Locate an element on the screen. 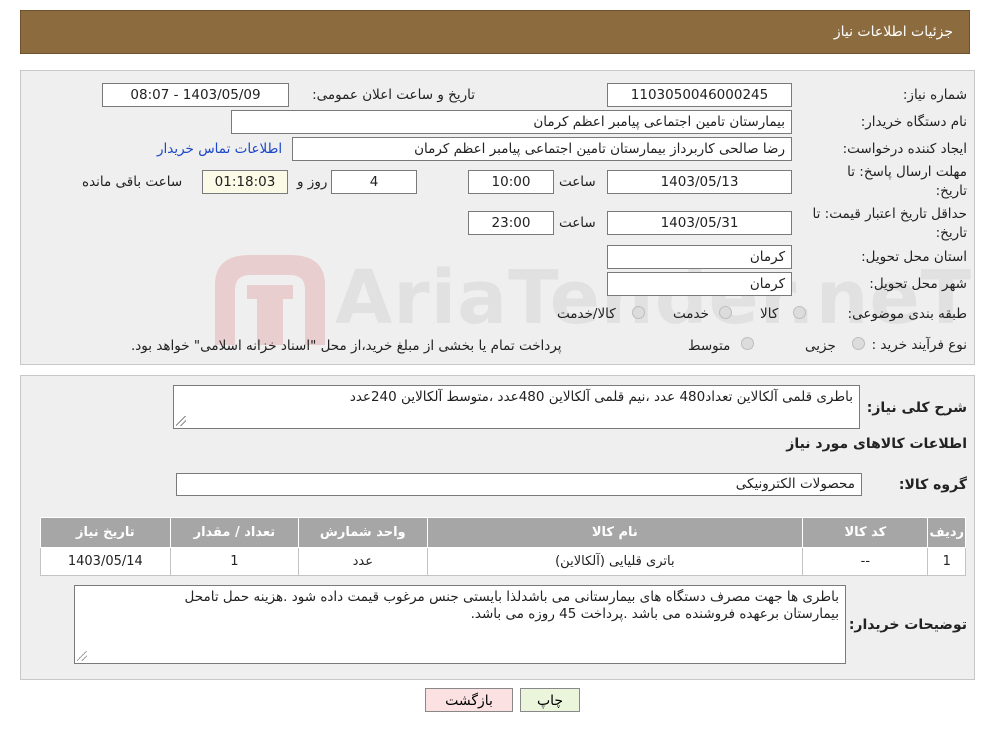 This screenshot has width=985, height=733. category-radio-goods-service is located at coordinates (638, 312).